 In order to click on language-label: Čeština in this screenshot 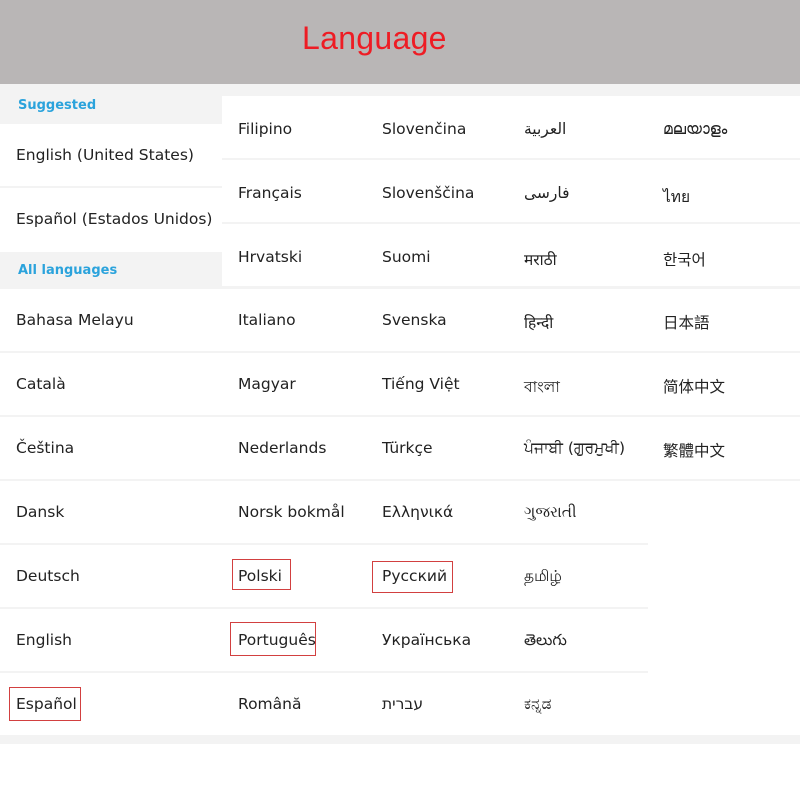, I will do `click(45, 448)`.